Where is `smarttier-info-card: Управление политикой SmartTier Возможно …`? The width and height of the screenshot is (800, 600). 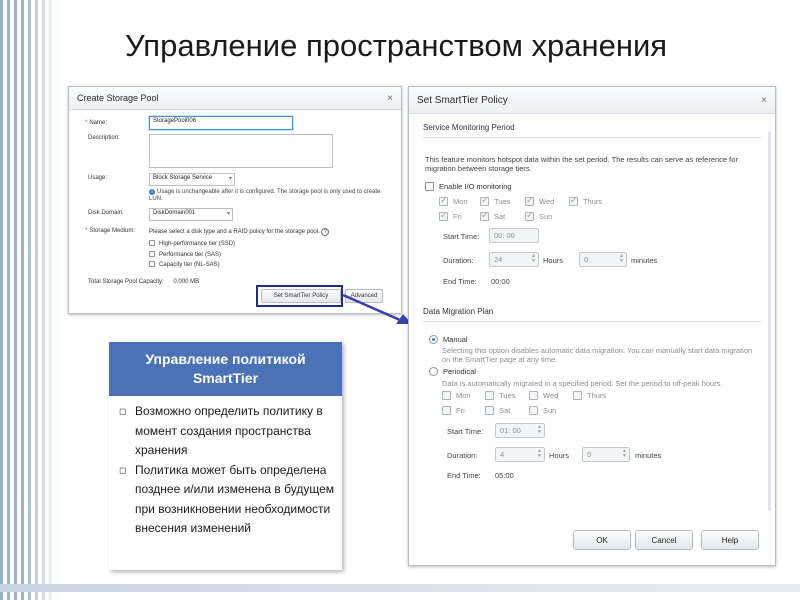 smarttier-info-card: Управление политикой SmartTier Возможно … is located at coordinates (225, 456).